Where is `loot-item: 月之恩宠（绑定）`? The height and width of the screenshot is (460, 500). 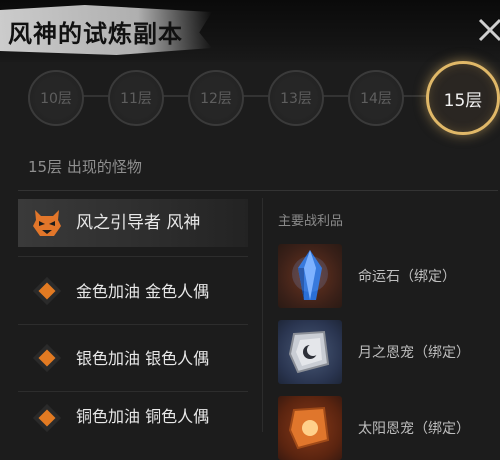
loot-item: 月之恩宠（绑定） is located at coordinates (388, 352).